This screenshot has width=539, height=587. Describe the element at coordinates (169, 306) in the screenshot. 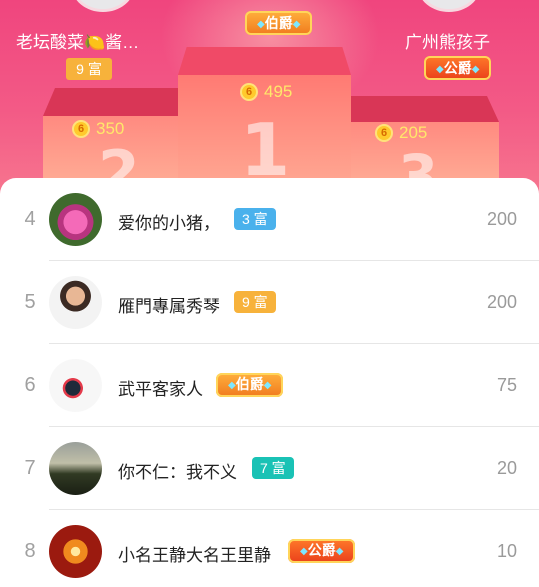

I see `user-name: 雁門專属秀琴` at that location.